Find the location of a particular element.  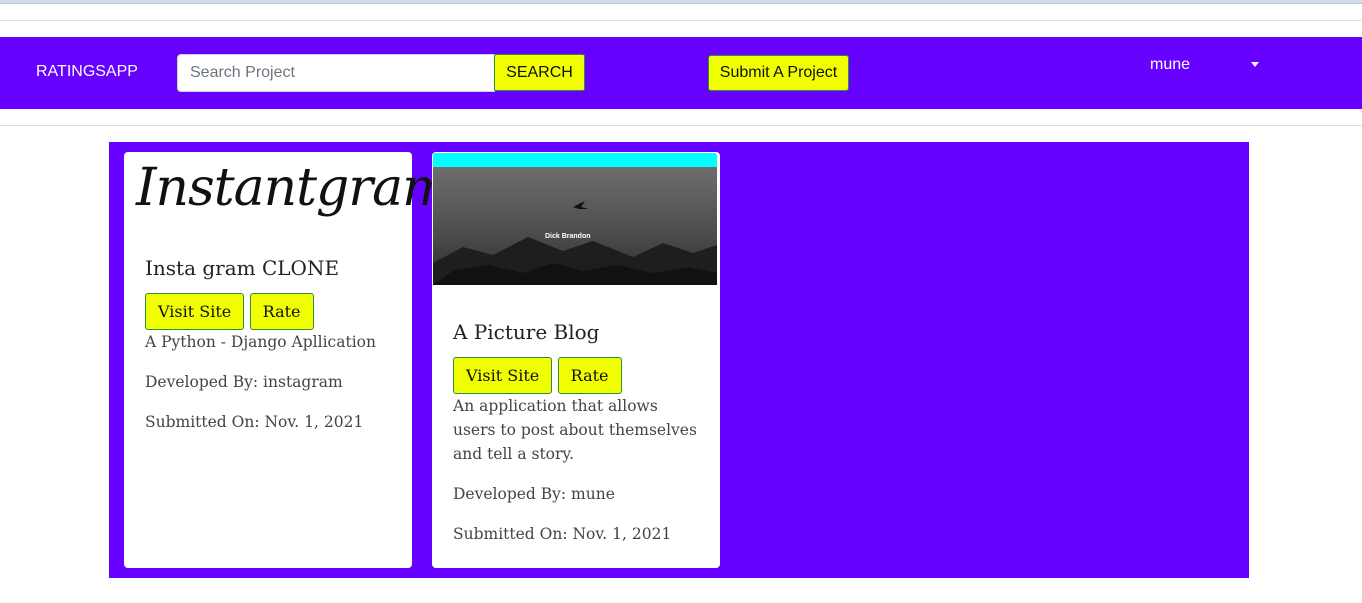

brand-link: RATINGSAPP is located at coordinates (87, 72).